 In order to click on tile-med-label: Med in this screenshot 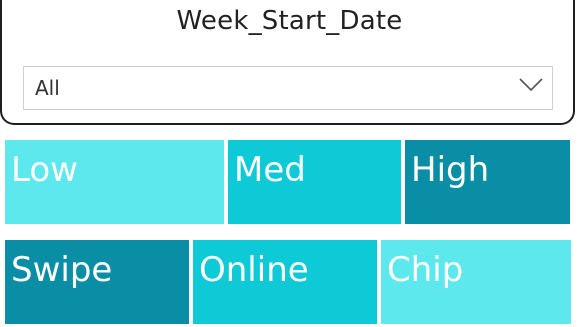, I will do `click(270, 170)`.